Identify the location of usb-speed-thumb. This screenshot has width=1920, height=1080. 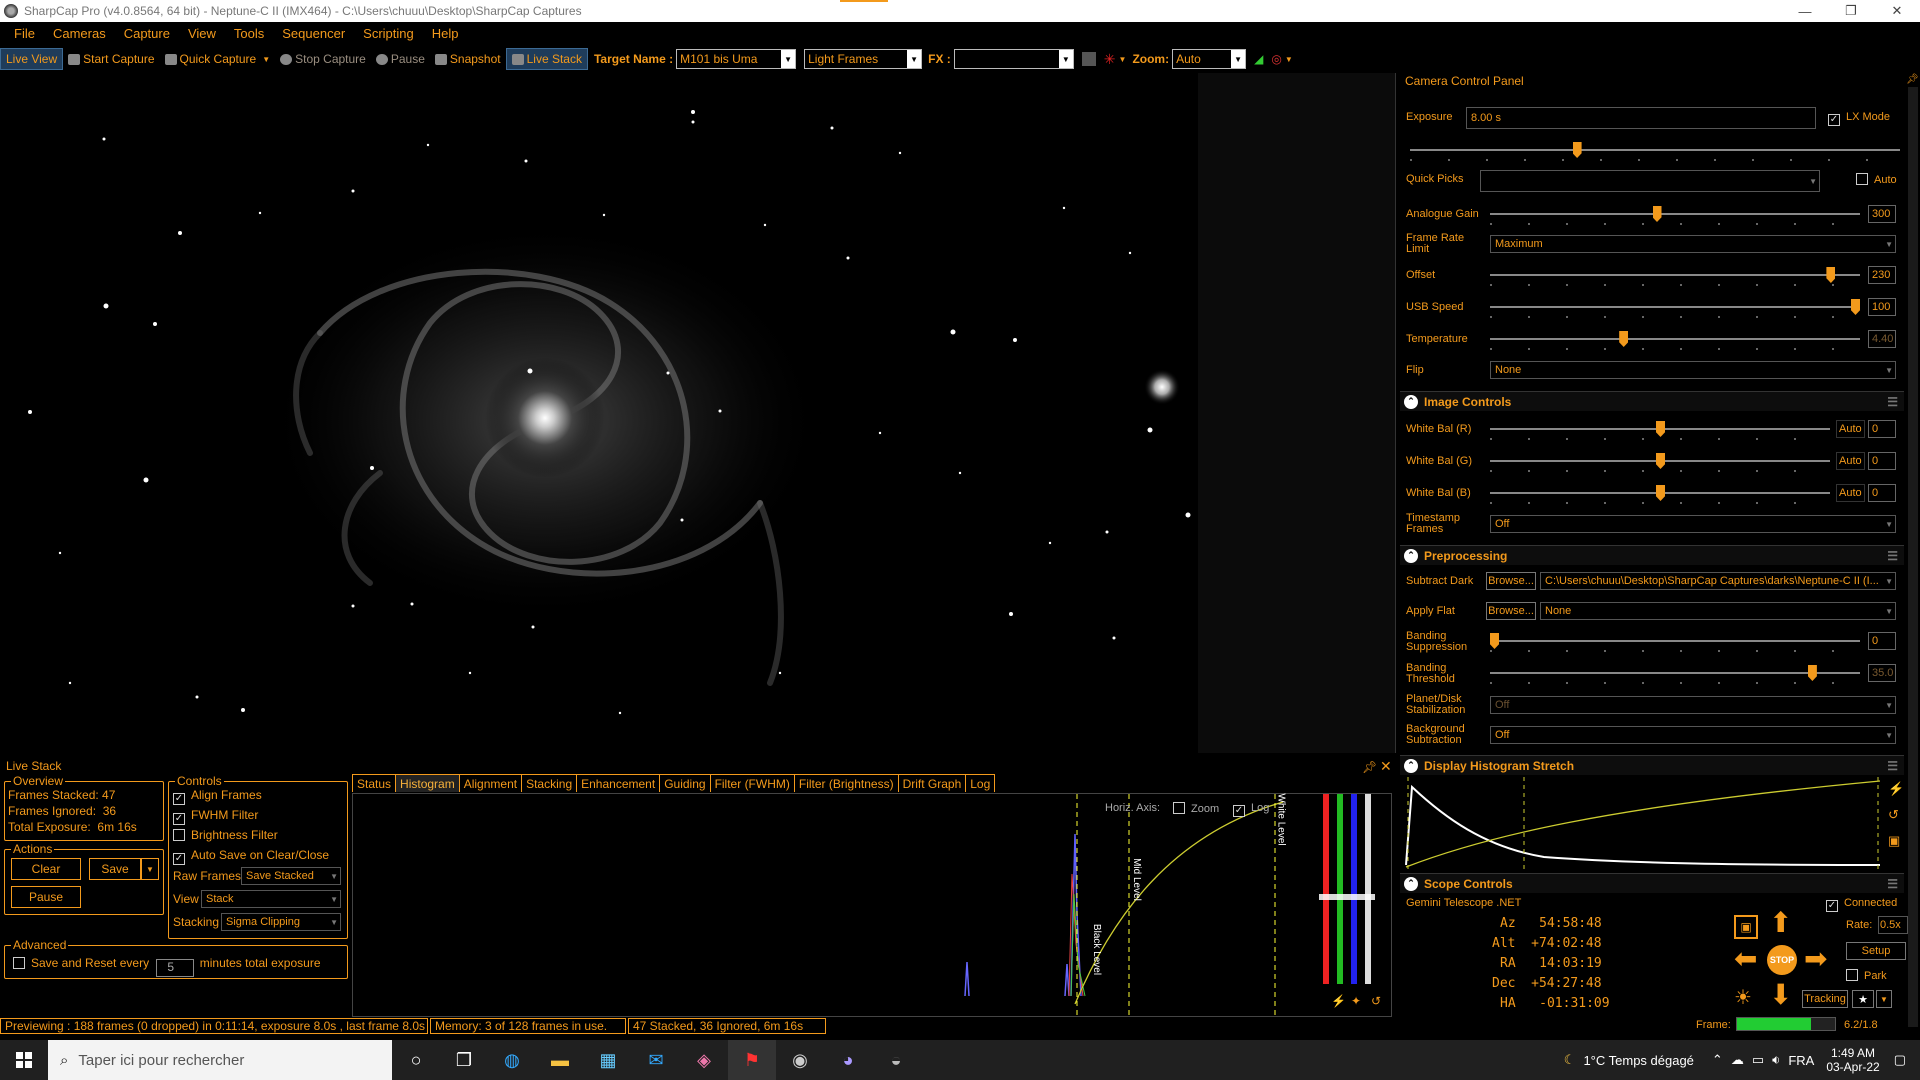
(1855, 307).